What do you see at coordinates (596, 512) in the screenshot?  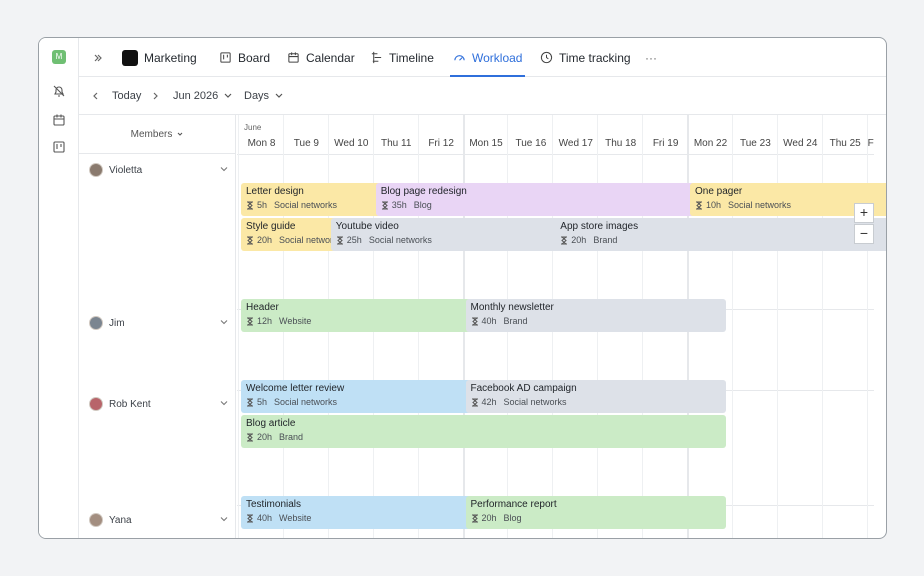 I see `task-bar: Performance report 20h Blog` at bounding box center [596, 512].